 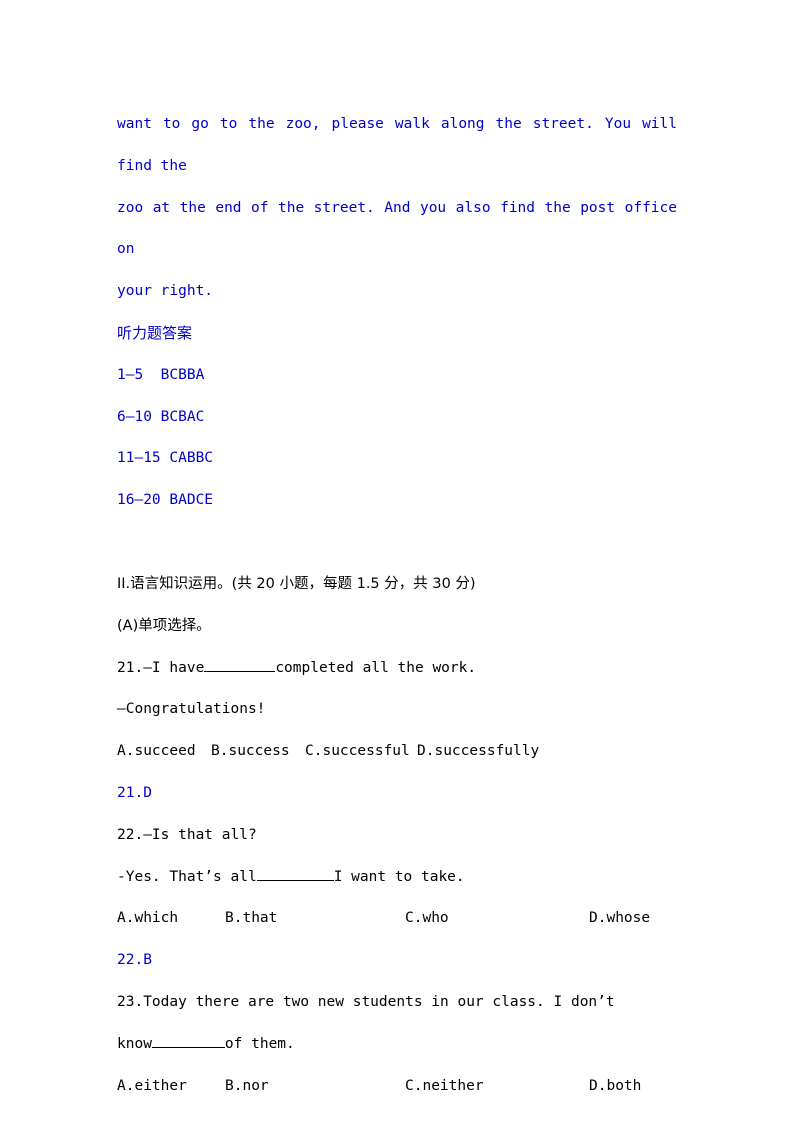 What do you see at coordinates (397, 459) in the screenshot?
I see `answer-row-11-15: 11—15 CABBC` at bounding box center [397, 459].